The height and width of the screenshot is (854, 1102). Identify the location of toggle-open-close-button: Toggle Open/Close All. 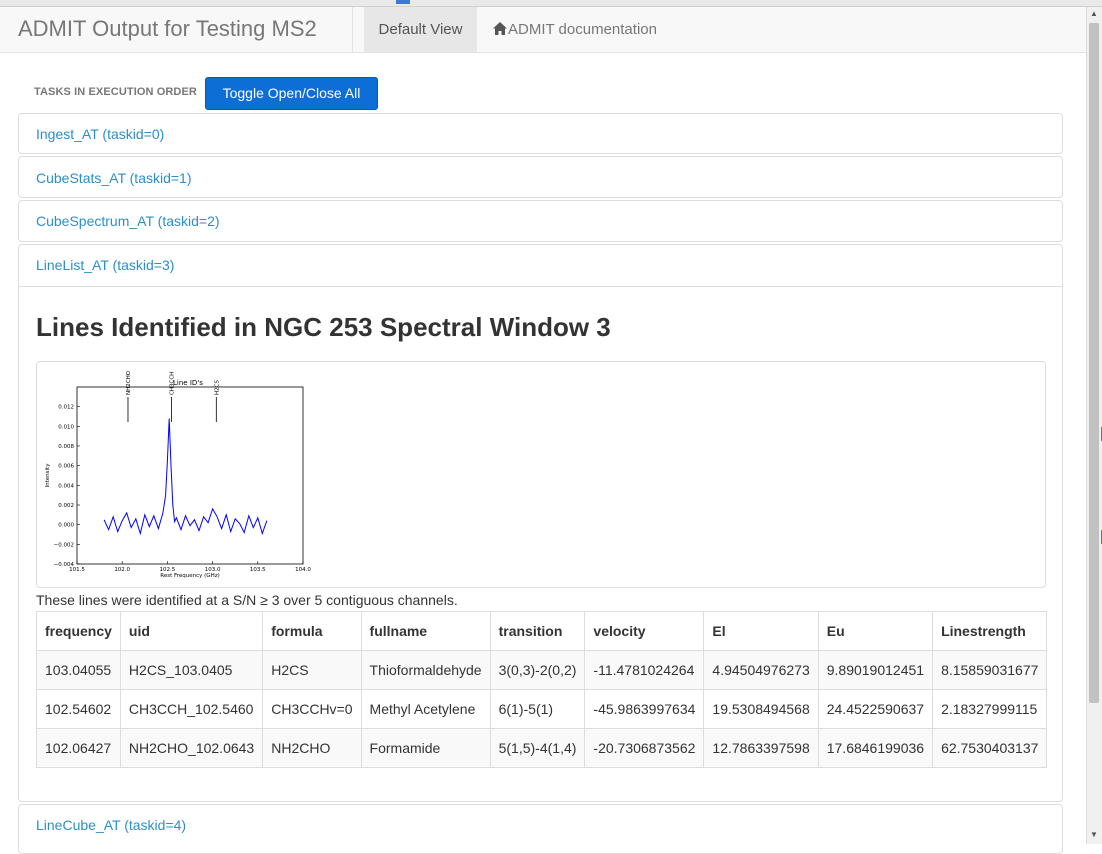
(291, 93).